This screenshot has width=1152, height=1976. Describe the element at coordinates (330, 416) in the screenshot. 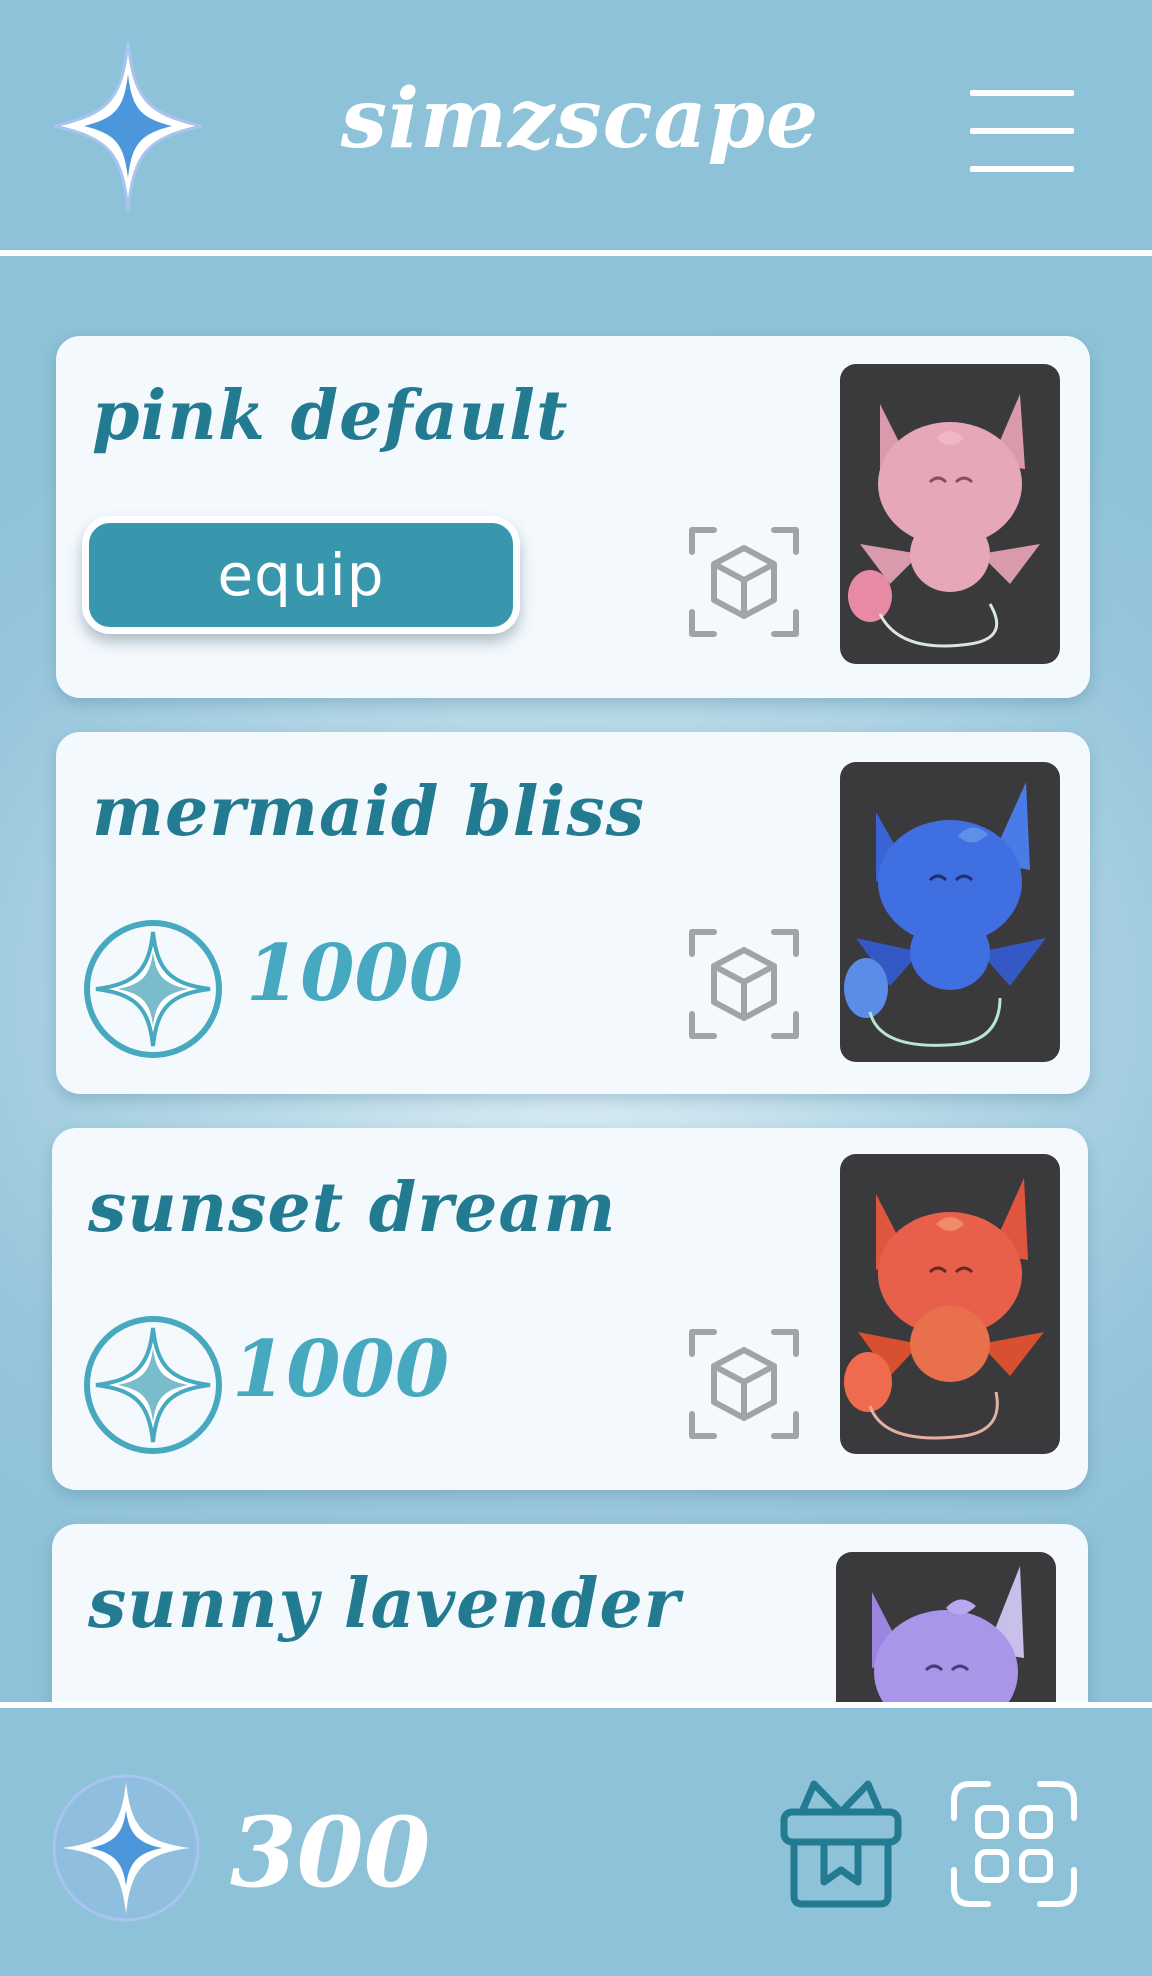

I see `skin-name: pink default` at that location.